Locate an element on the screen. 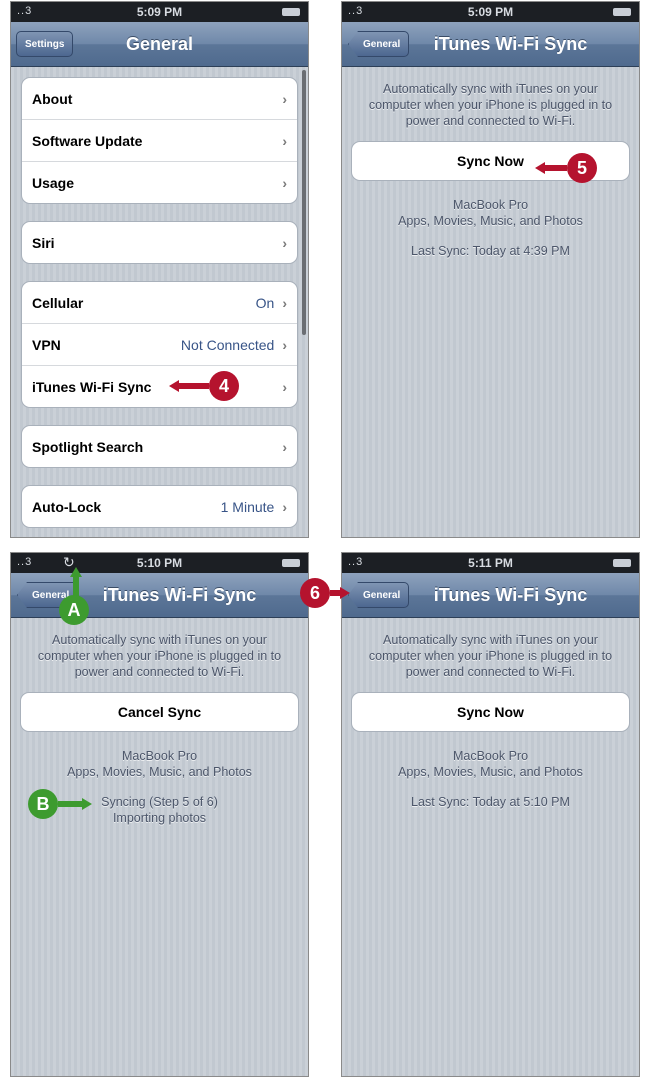  row-label: Spotlight Search is located at coordinates (88, 446).